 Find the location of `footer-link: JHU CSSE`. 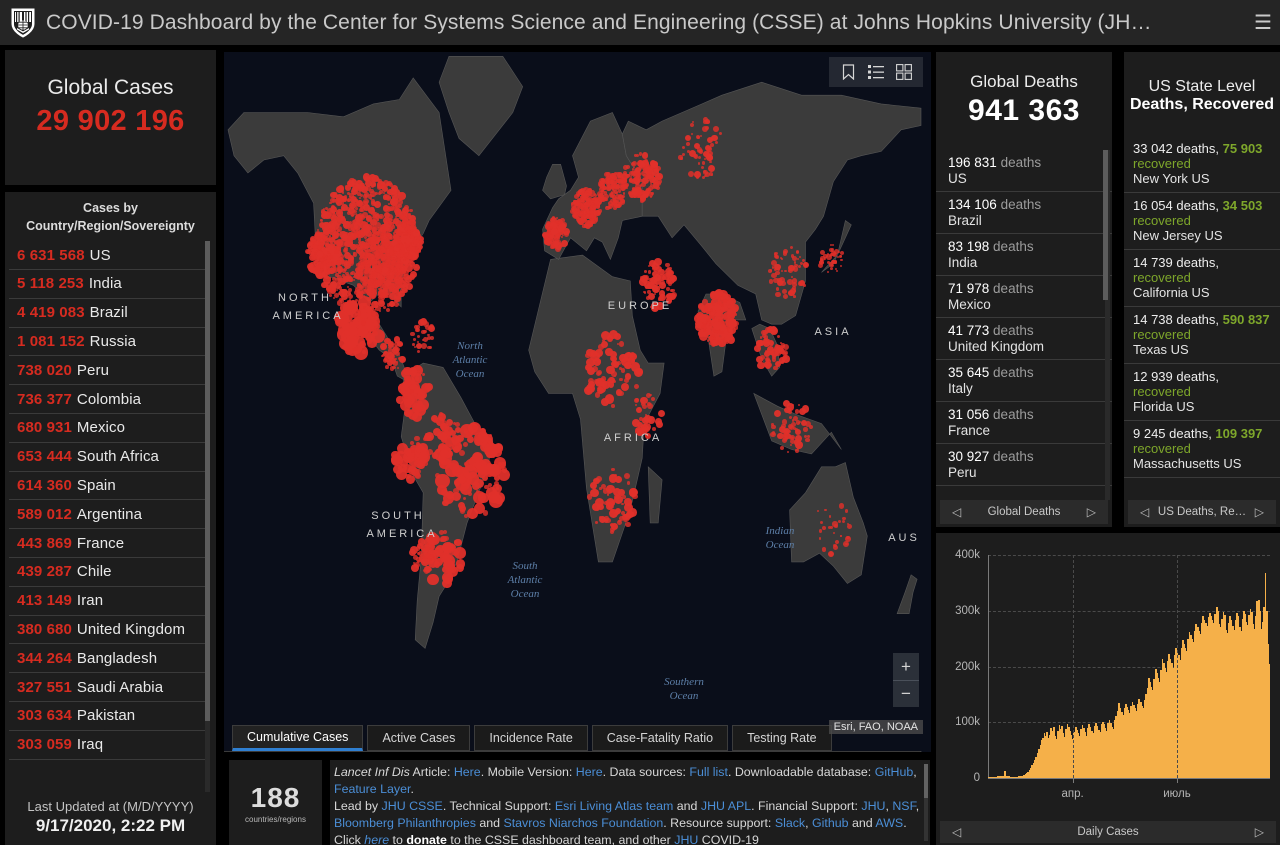

footer-link: JHU CSSE is located at coordinates (412, 806).